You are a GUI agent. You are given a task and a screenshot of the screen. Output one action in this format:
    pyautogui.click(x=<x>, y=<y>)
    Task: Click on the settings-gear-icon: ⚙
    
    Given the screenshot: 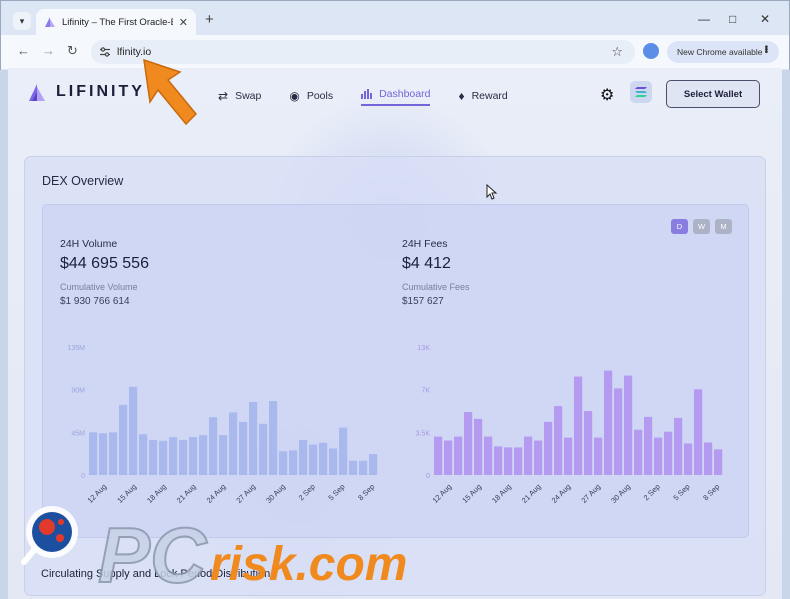 What is the action you would take?
    pyautogui.click(x=607, y=95)
    